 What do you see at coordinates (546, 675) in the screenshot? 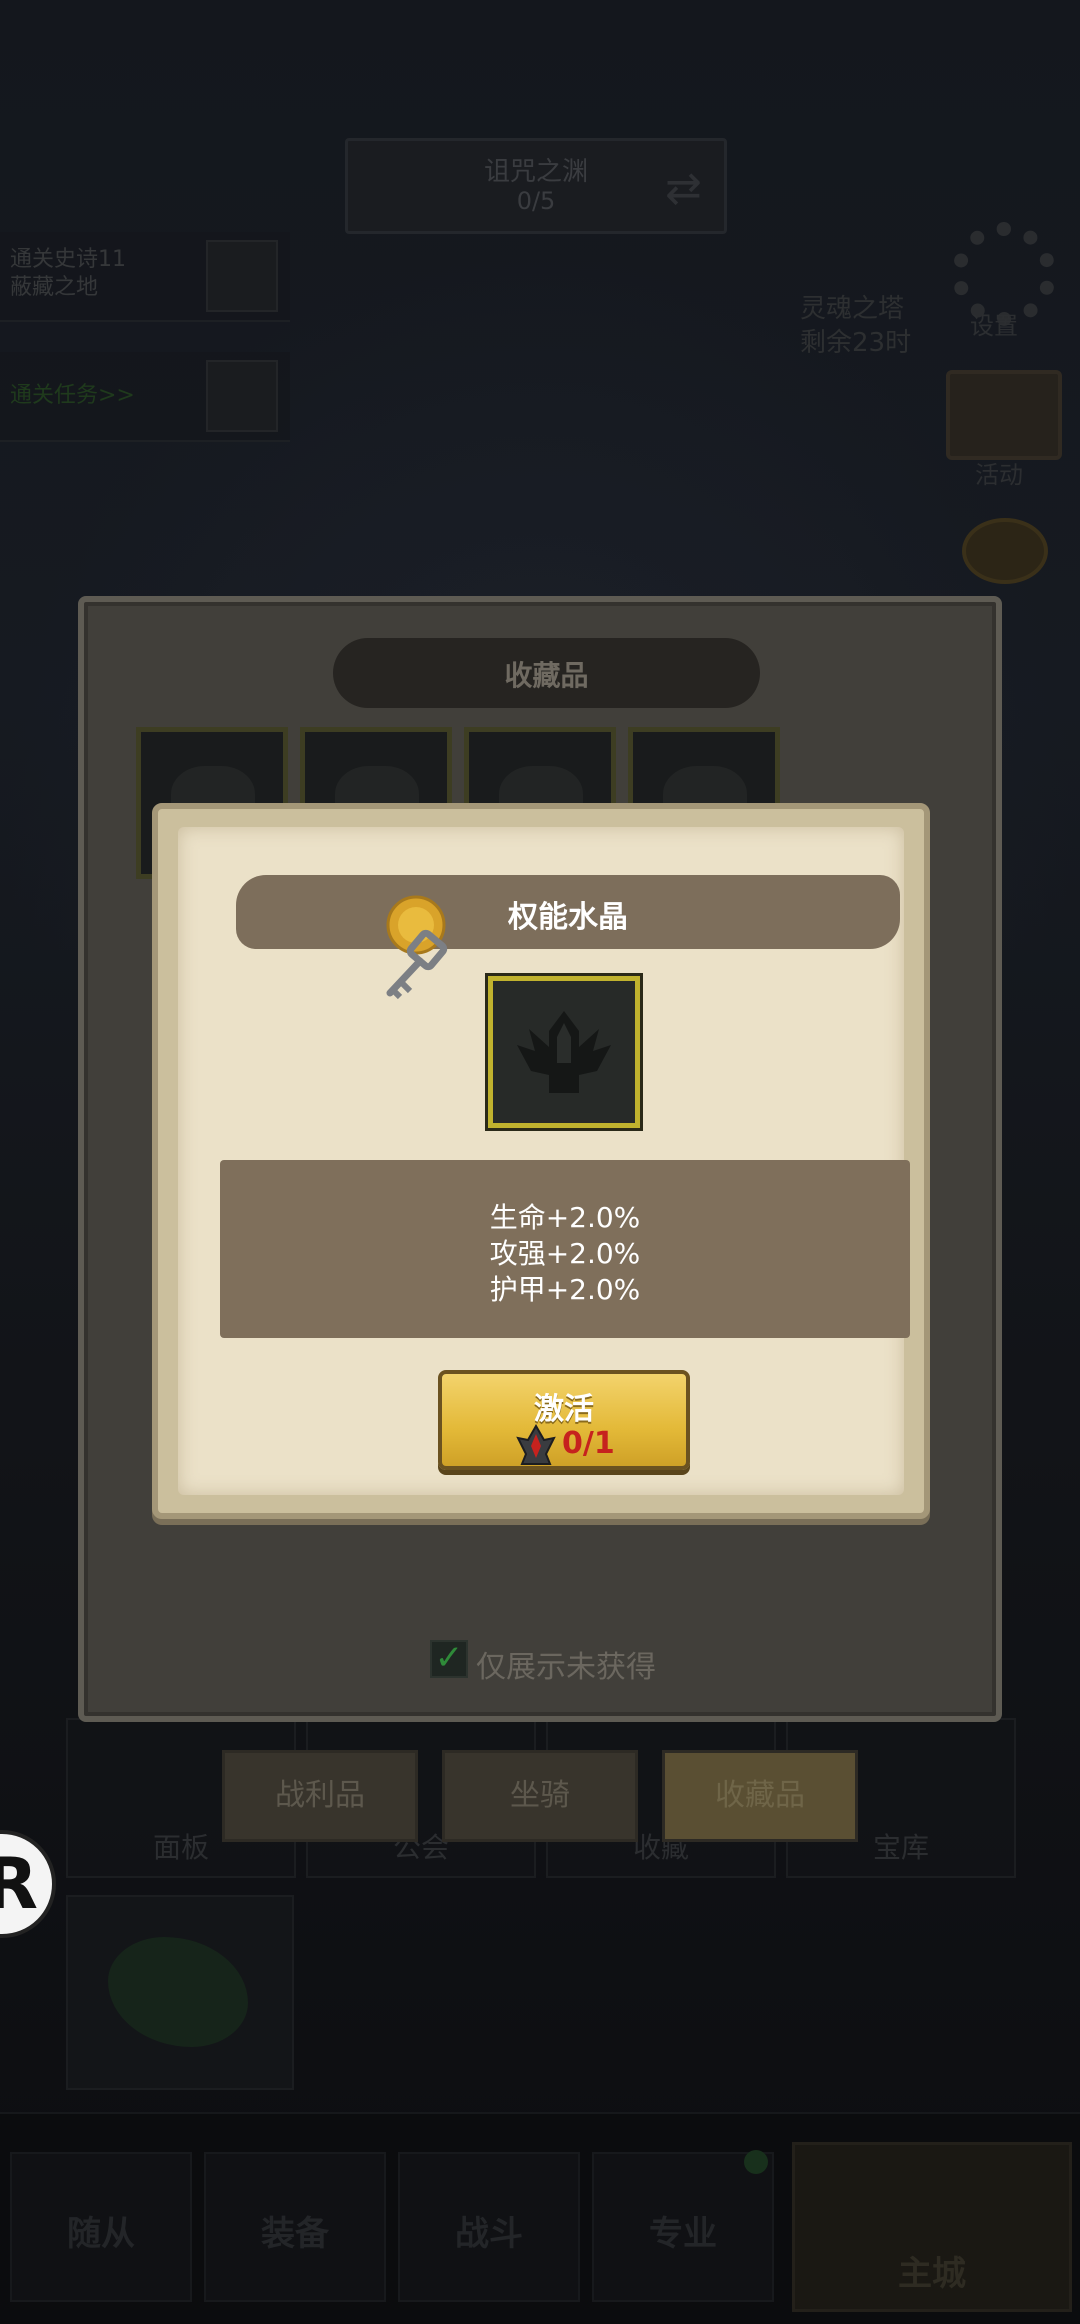
I see `panel-title: 收藏品` at bounding box center [546, 675].